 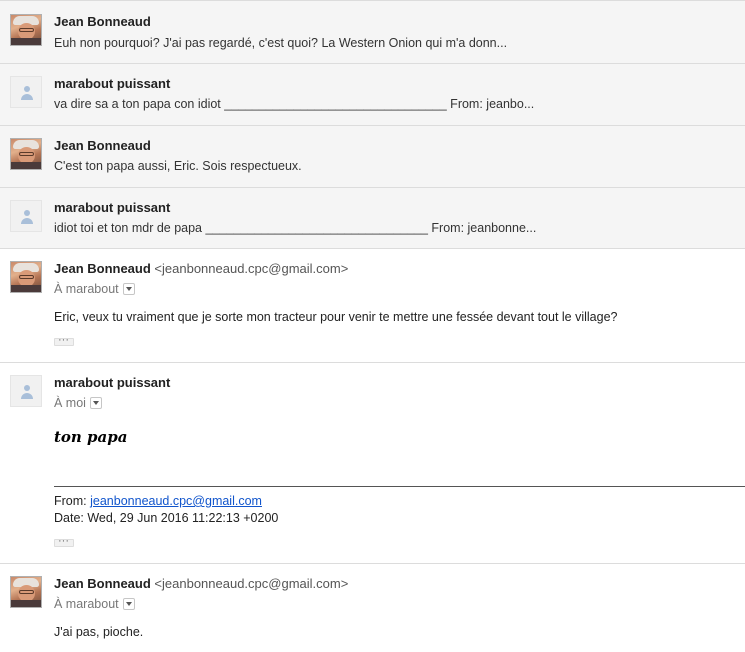 I want to click on message-body: J'ai pas, pioche., so click(x=99, y=632).